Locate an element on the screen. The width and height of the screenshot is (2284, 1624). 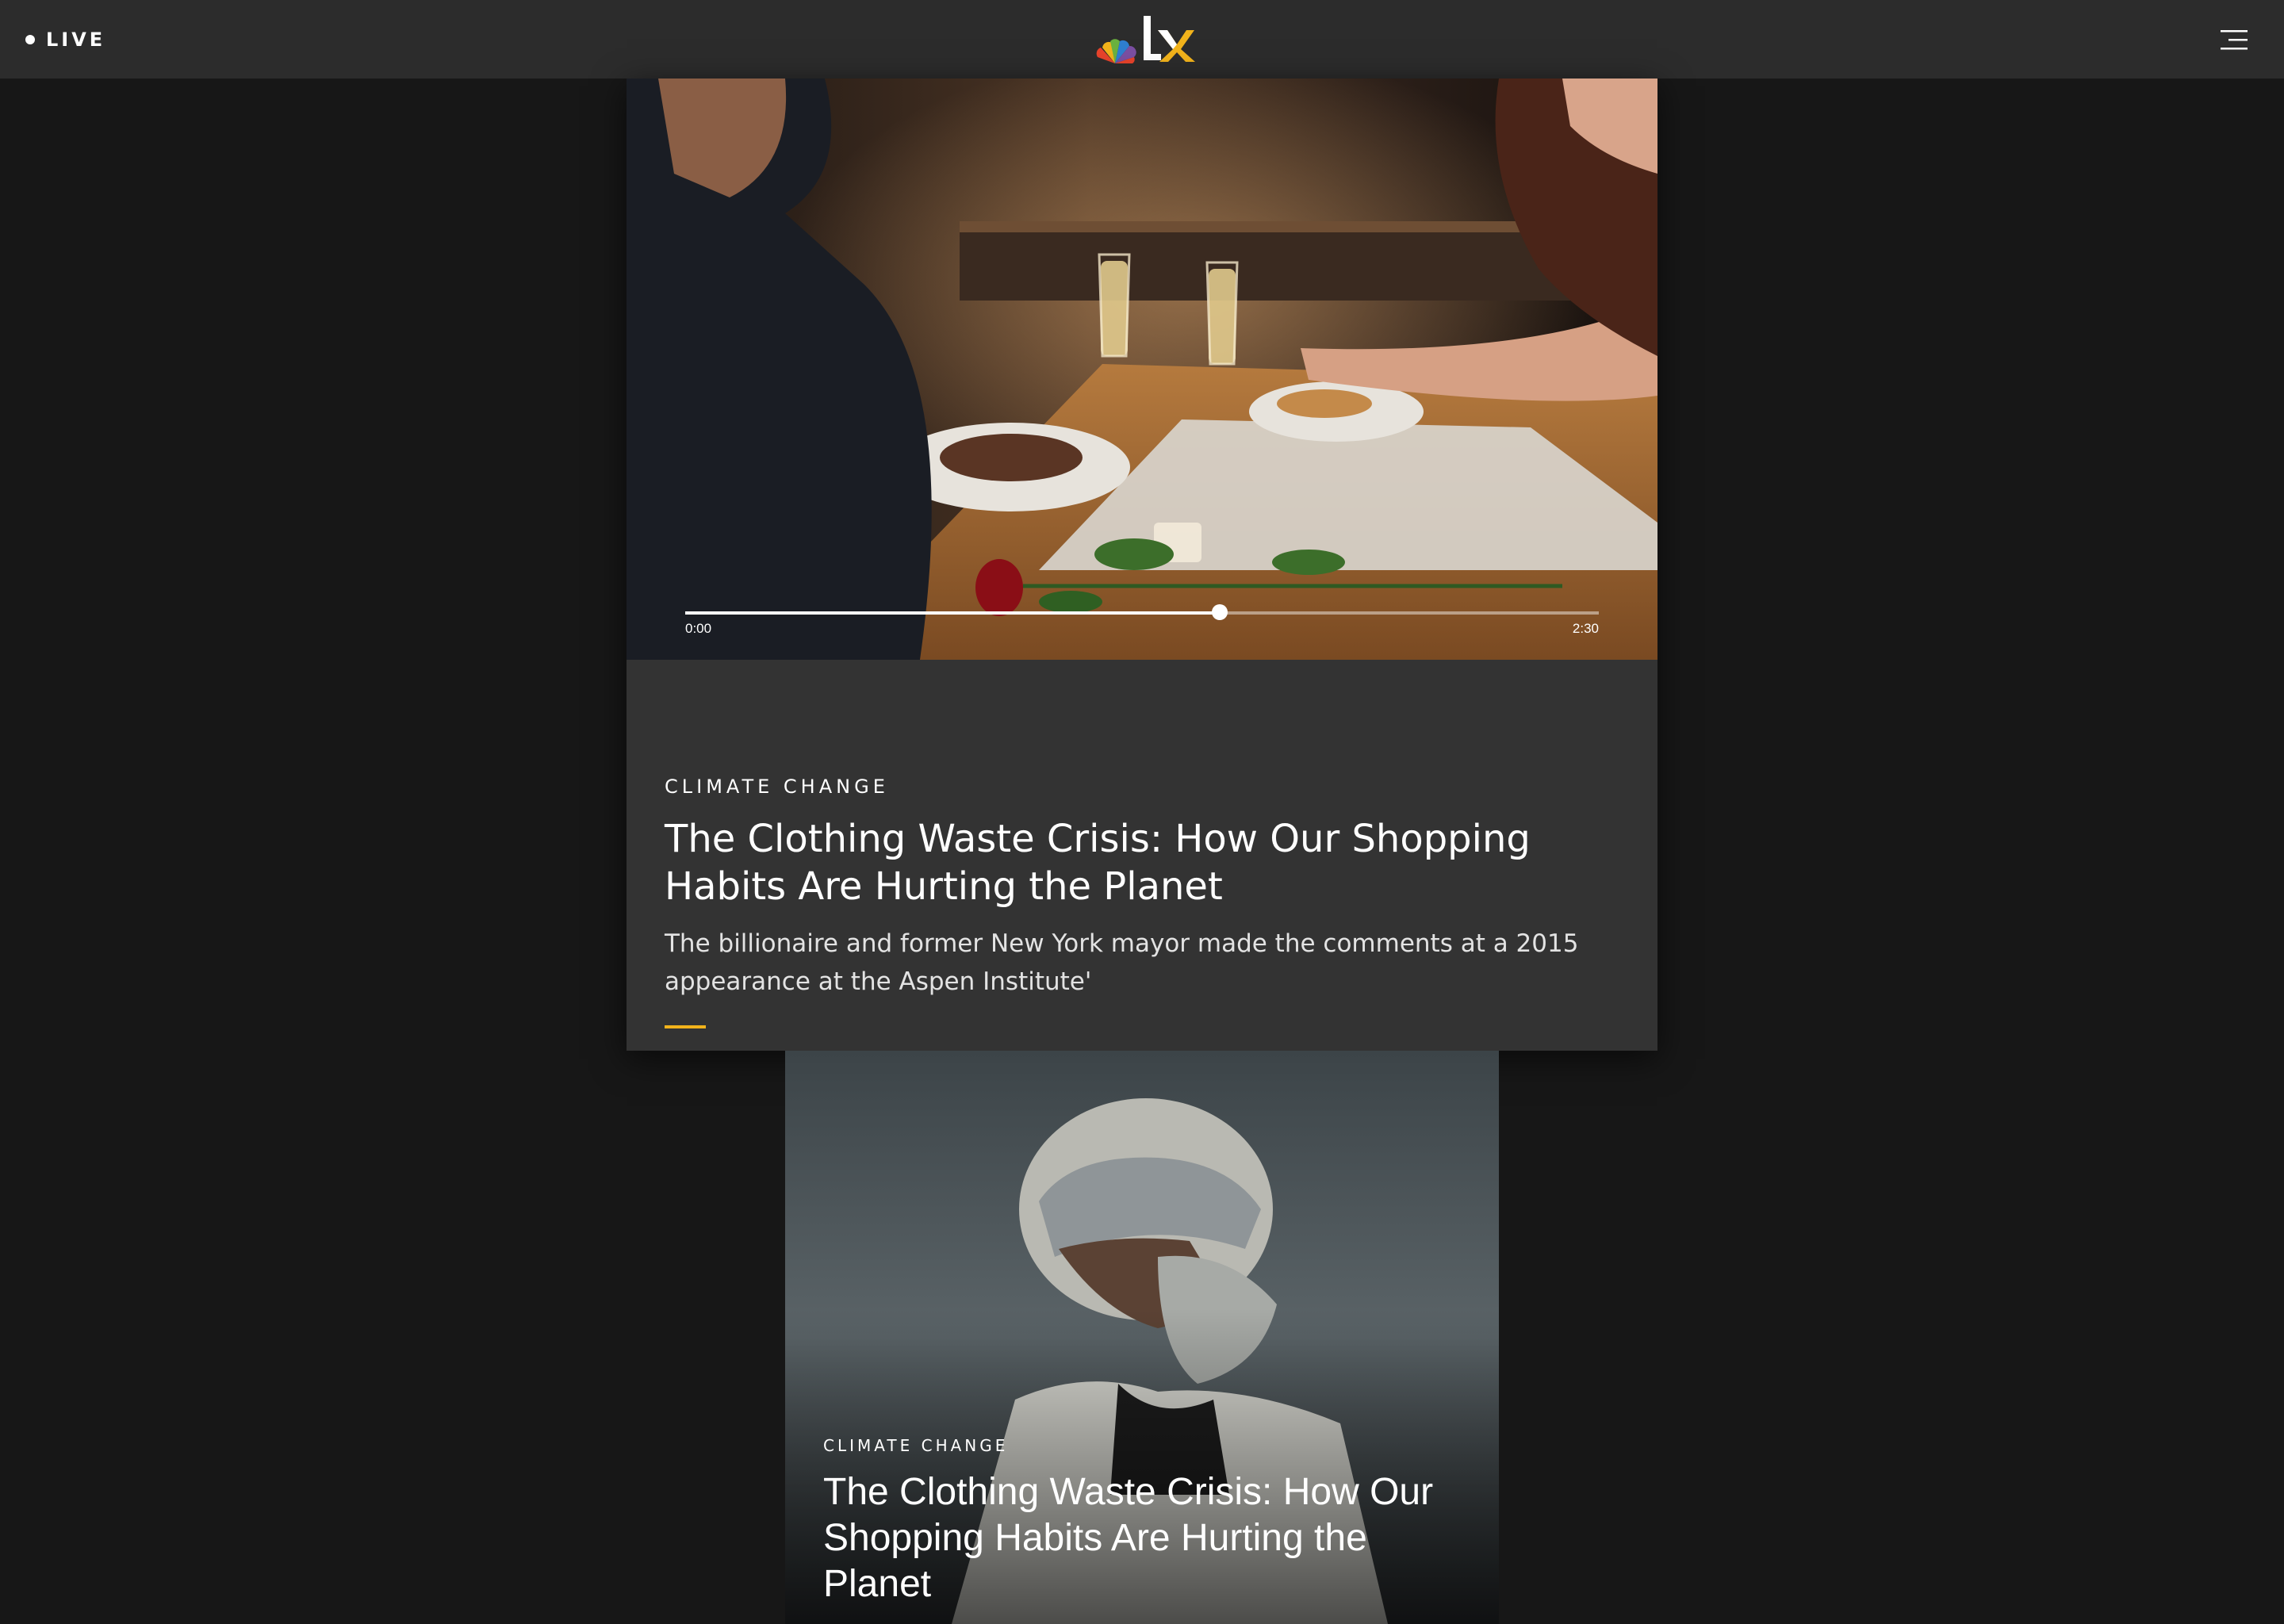
nbc-lx-logo: LX is located at coordinates (1146, 40).